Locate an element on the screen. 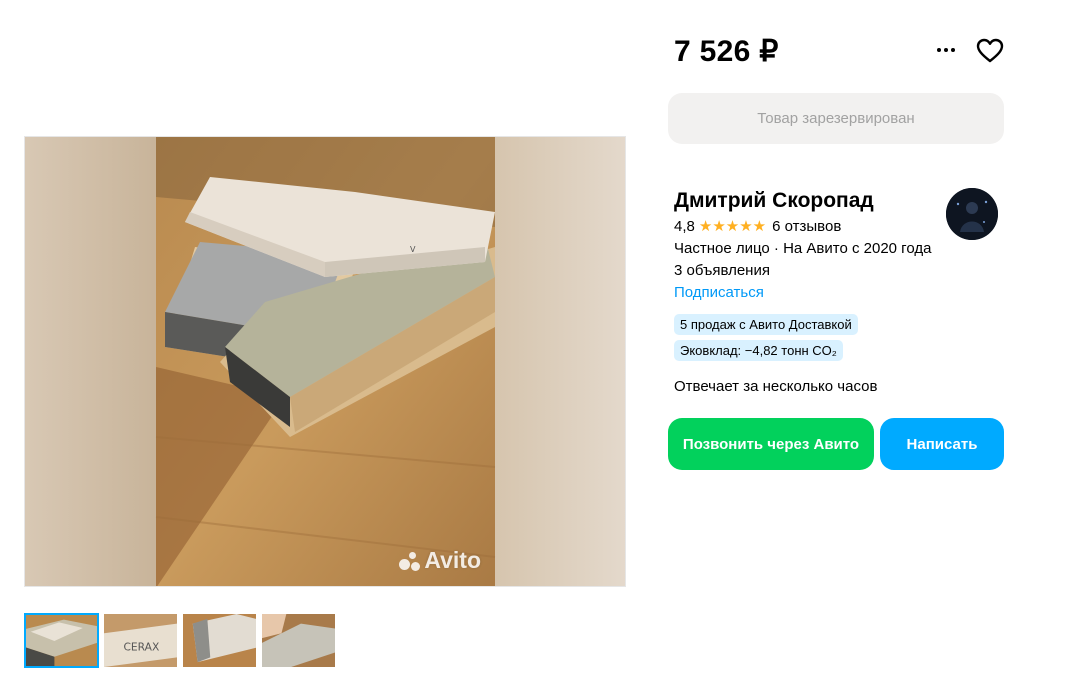  seller-name: Дмитрий Скоропад is located at coordinates (774, 201).